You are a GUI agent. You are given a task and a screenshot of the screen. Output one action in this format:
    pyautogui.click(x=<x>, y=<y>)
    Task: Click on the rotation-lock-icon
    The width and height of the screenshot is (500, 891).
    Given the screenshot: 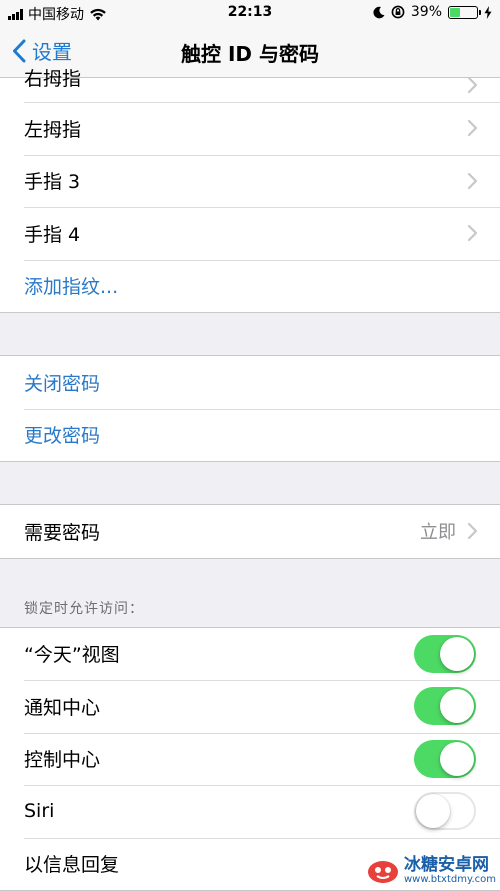 What is the action you would take?
    pyautogui.click(x=398, y=12)
    